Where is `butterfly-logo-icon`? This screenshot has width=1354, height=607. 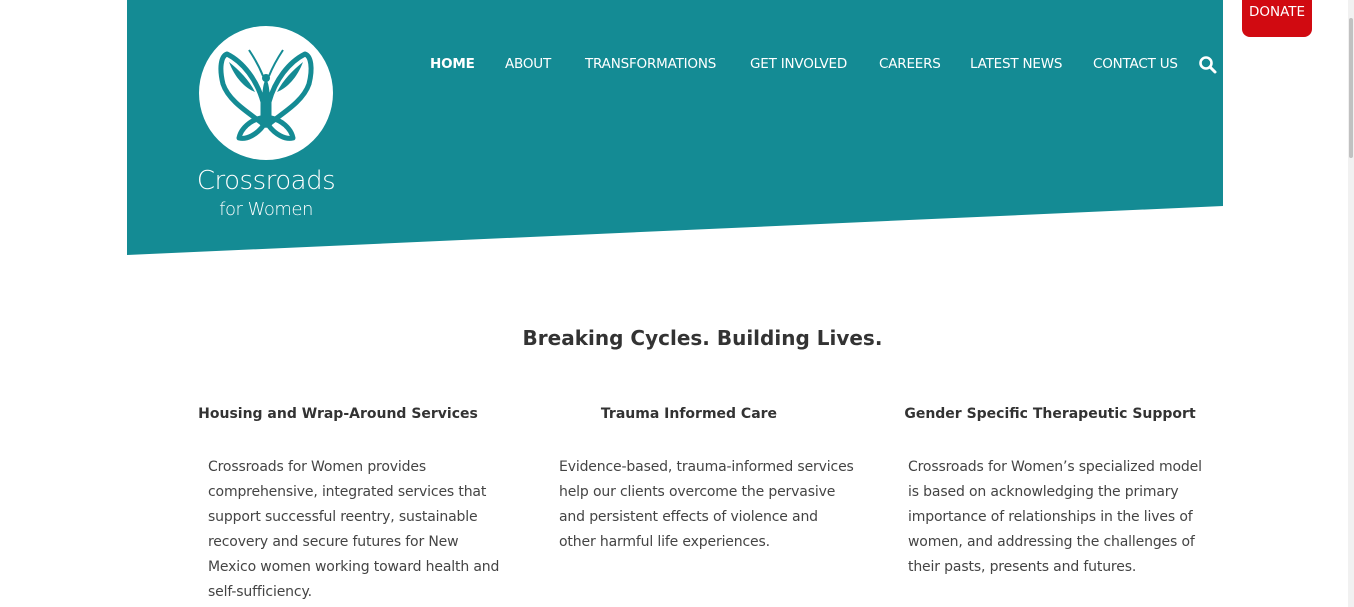 butterfly-logo-icon is located at coordinates (266, 93).